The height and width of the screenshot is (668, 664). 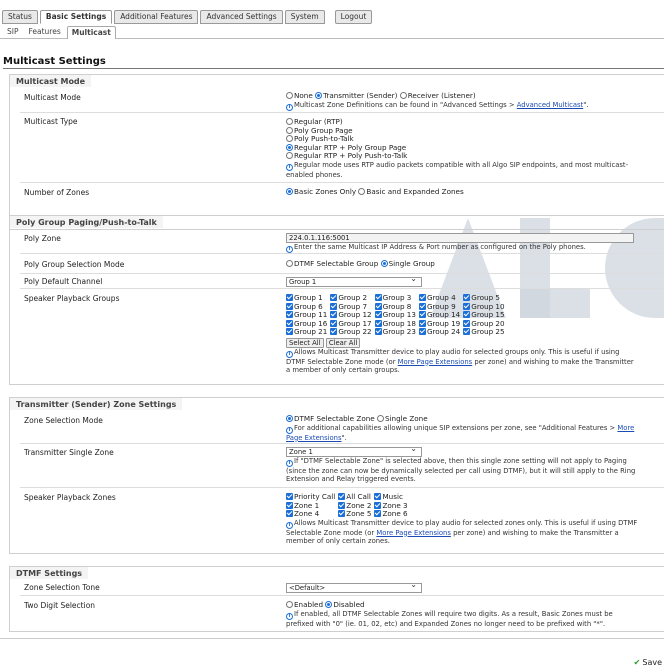 What do you see at coordinates (354, 451) in the screenshot?
I see `transmitter-single-zone-select: Zone 1` at bounding box center [354, 451].